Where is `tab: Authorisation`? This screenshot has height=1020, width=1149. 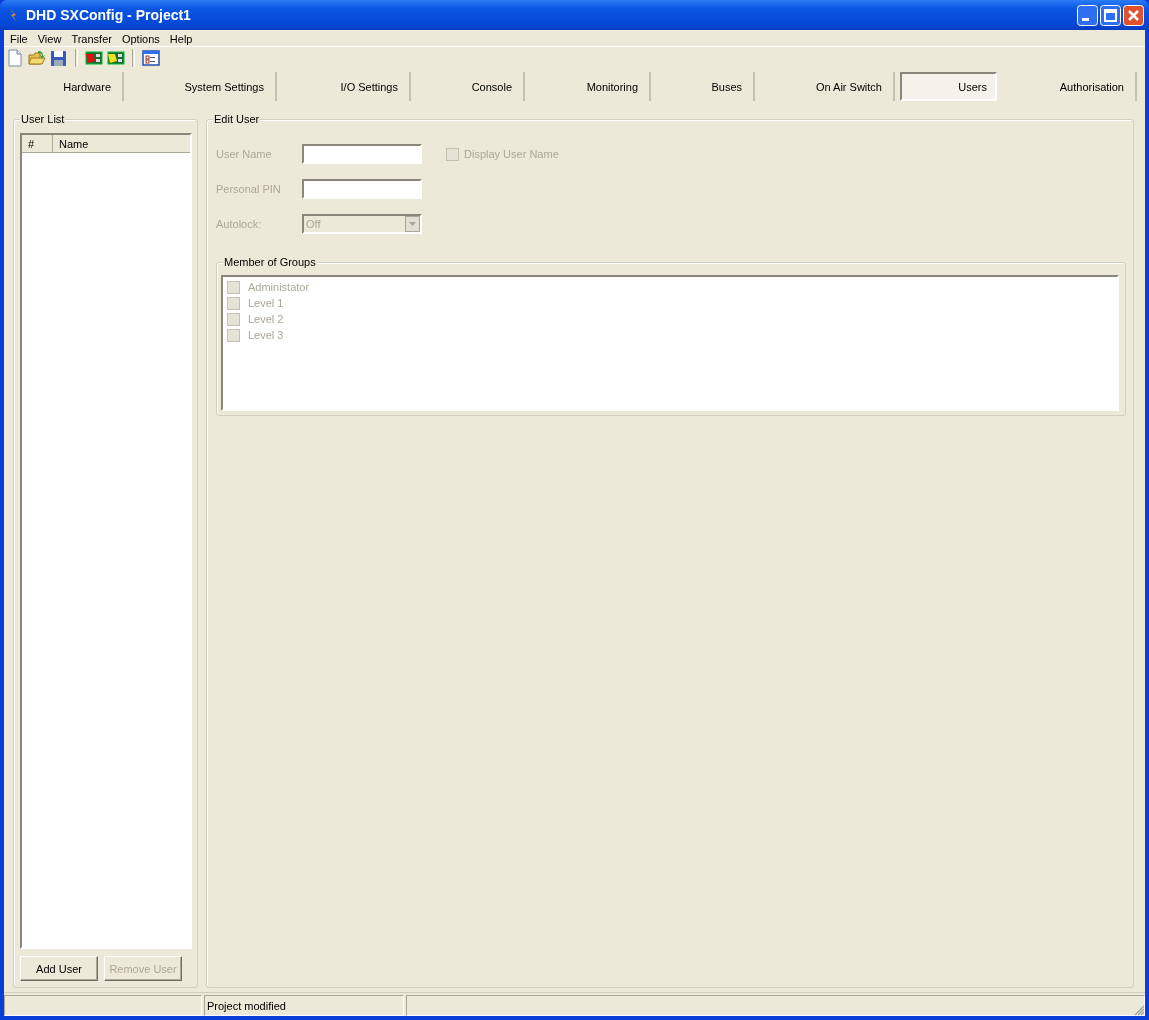 tab: Authorisation is located at coordinates (1067, 86).